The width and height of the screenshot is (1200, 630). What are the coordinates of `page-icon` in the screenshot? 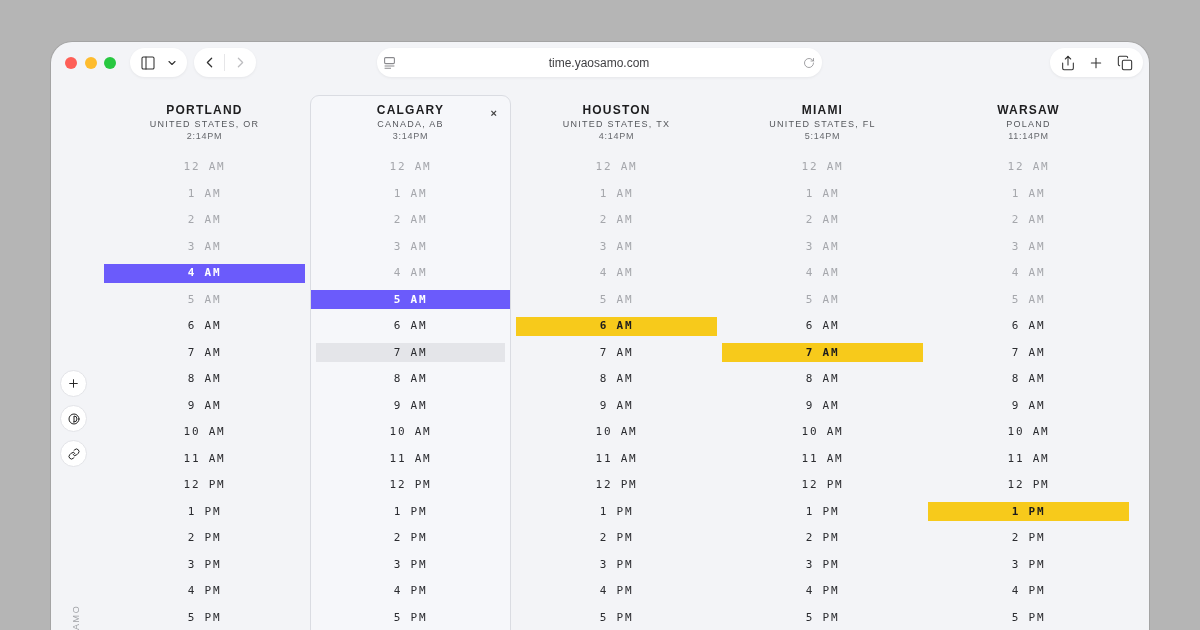 It's located at (389, 62).